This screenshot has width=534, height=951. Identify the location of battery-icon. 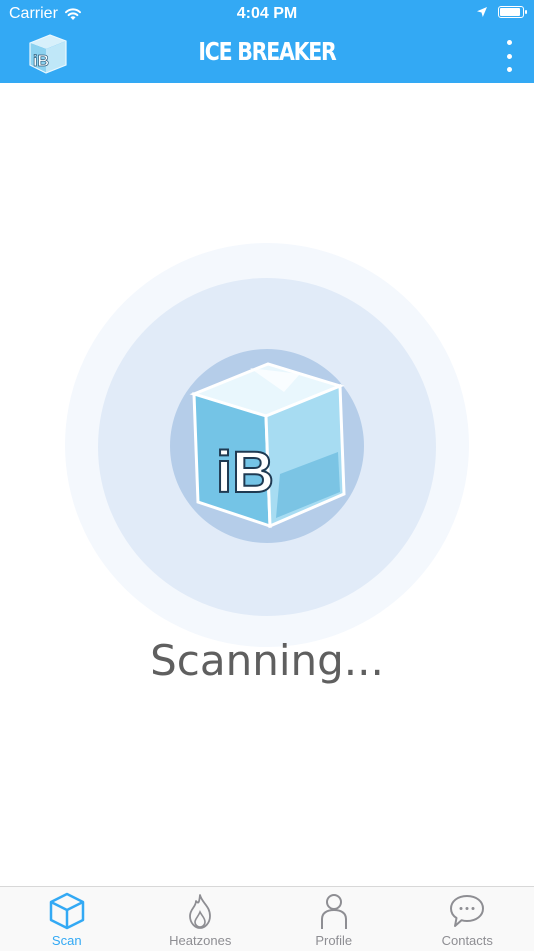
(511, 12).